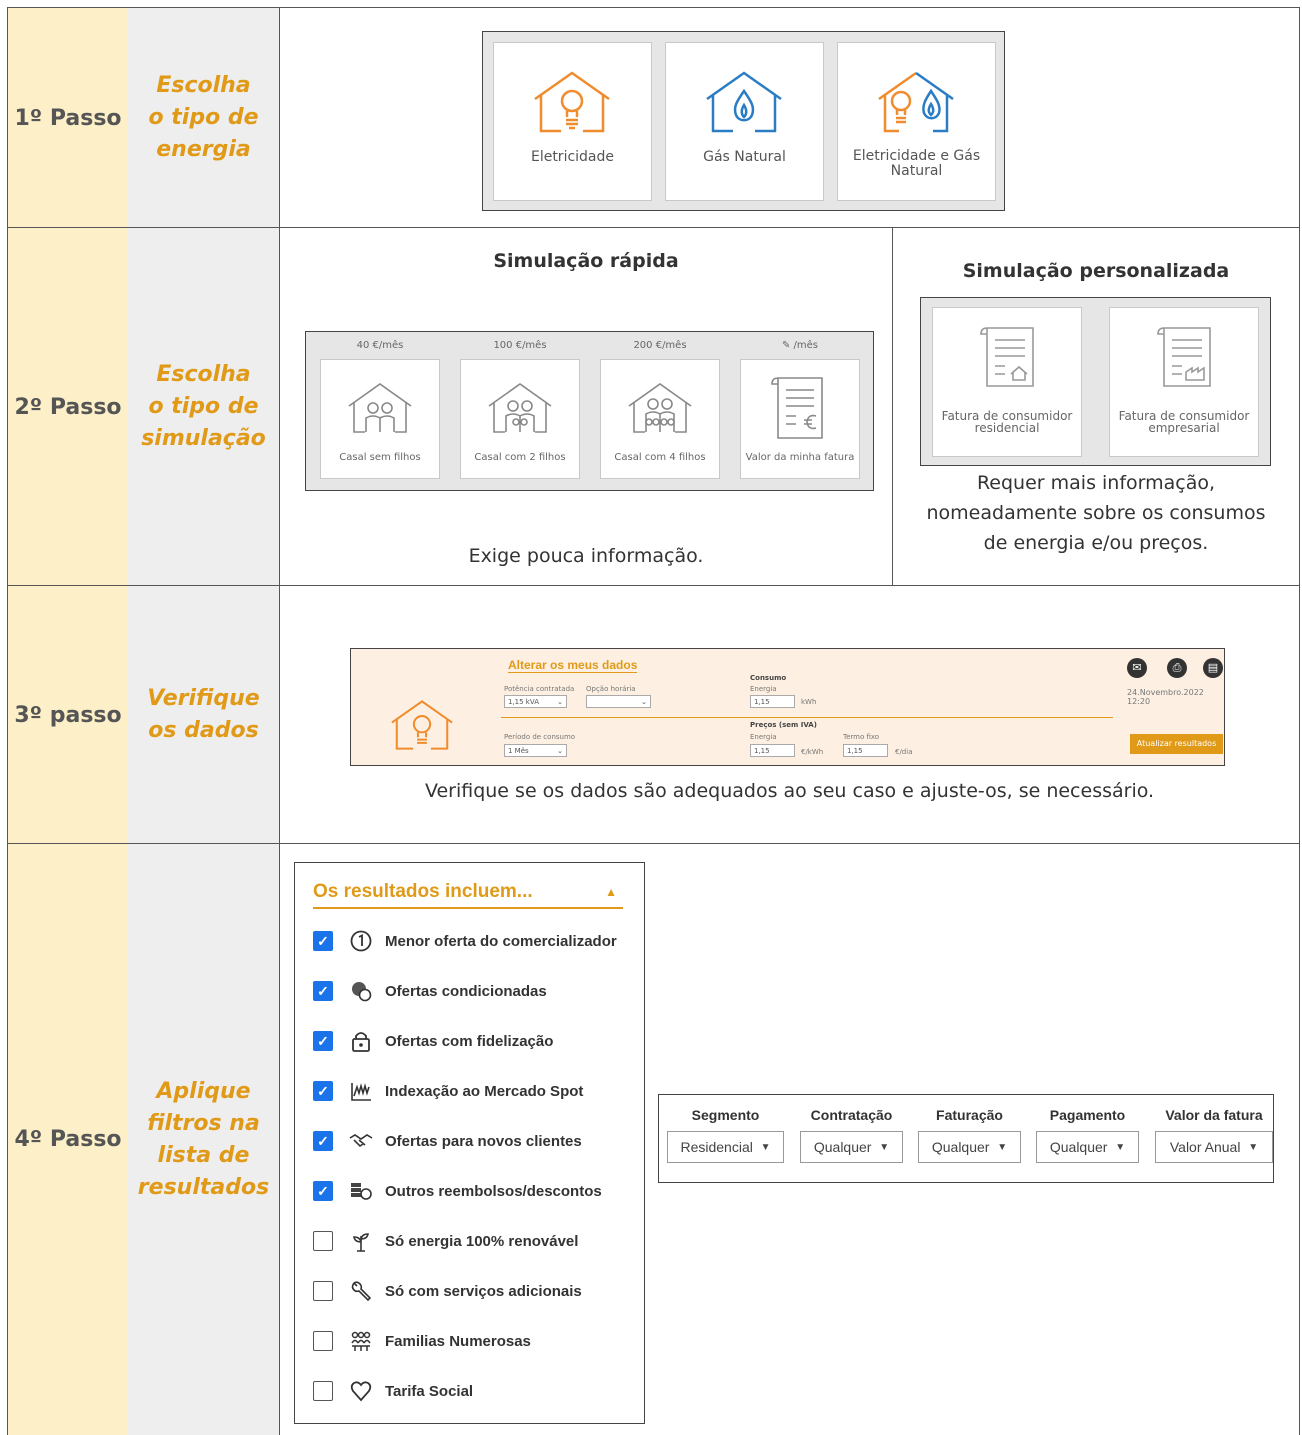 The image size is (1302, 1435). What do you see at coordinates (1096, 271) in the screenshot?
I see `custom-sim-title: Simulação personalizada` at bounding box center [1096, 271].